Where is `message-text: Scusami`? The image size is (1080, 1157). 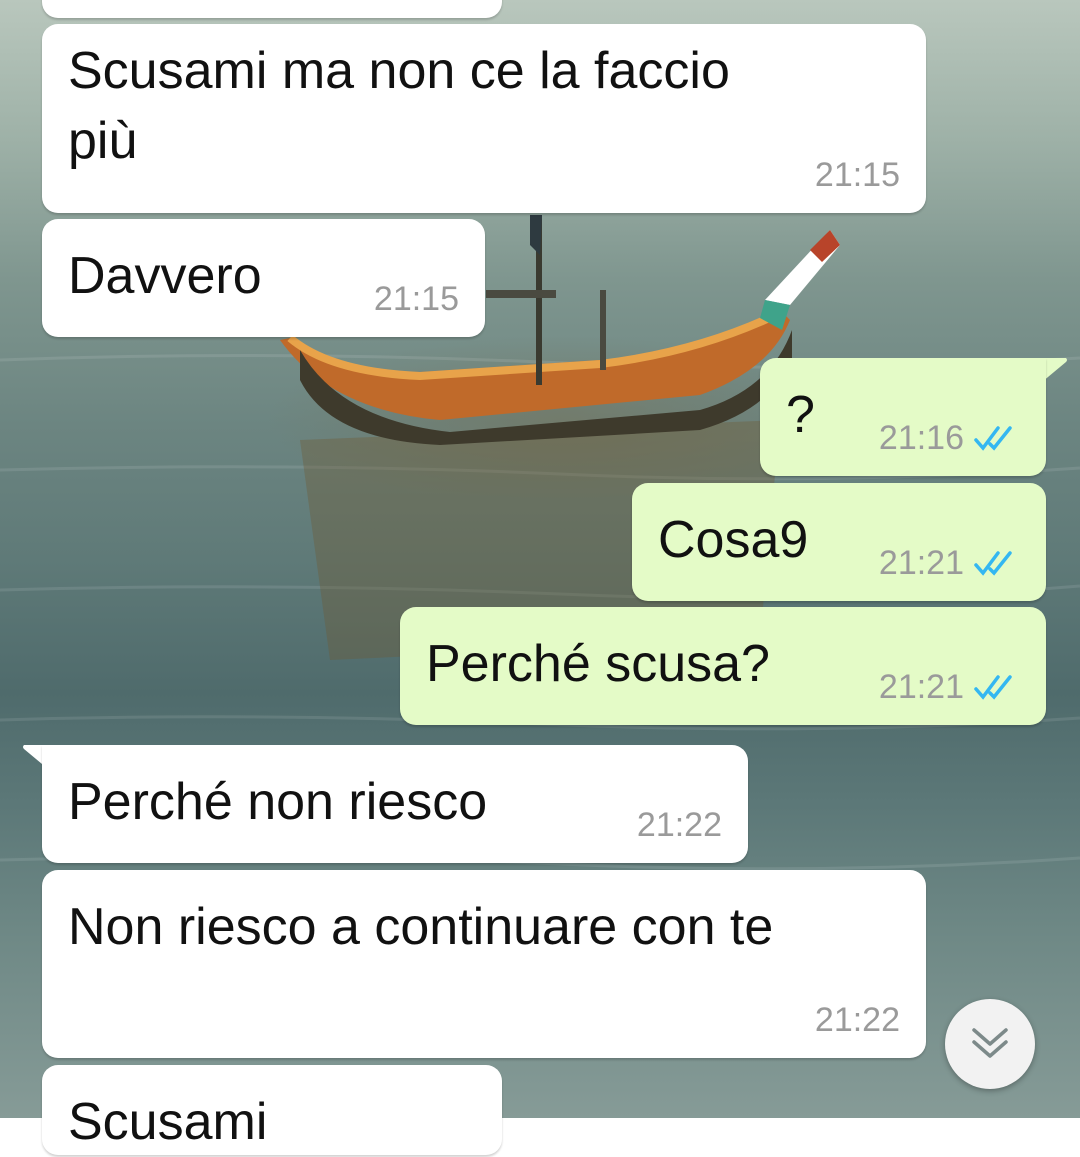 message-text: Scusami is located at coordinates (168, 1122).